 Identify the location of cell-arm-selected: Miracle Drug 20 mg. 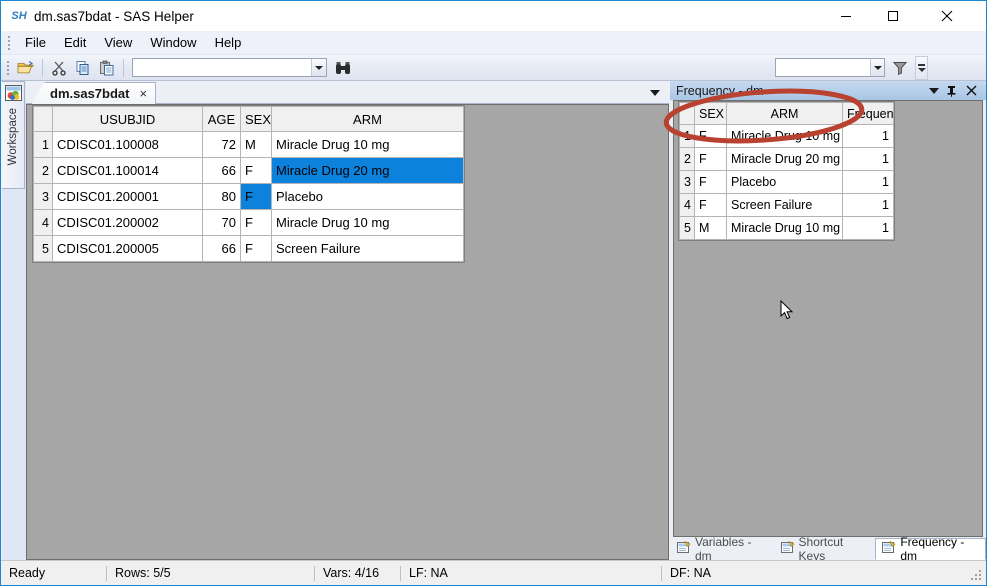
(367, 170).